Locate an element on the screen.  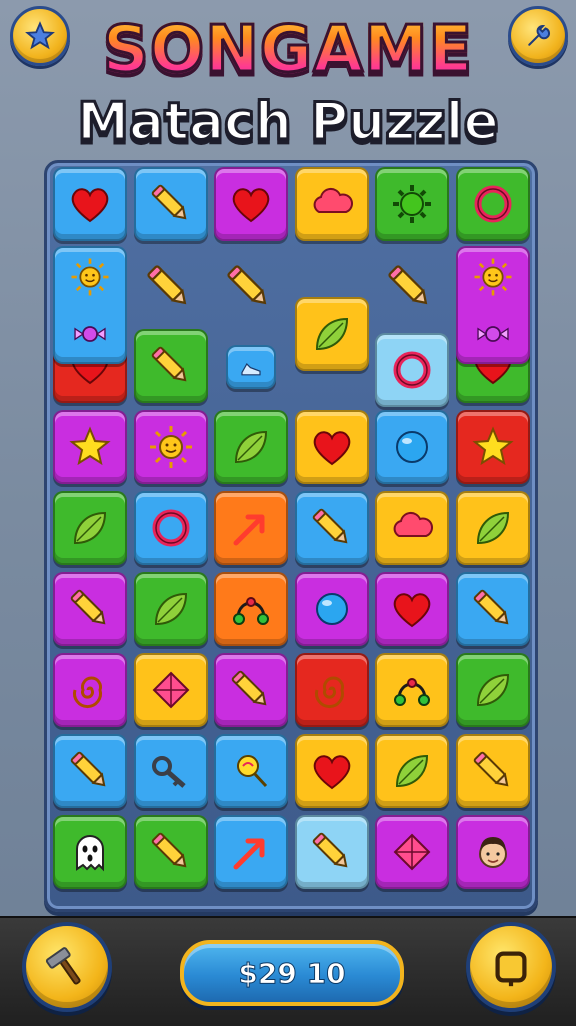
game-title: SONGAME is located at coordinates (288, 50).